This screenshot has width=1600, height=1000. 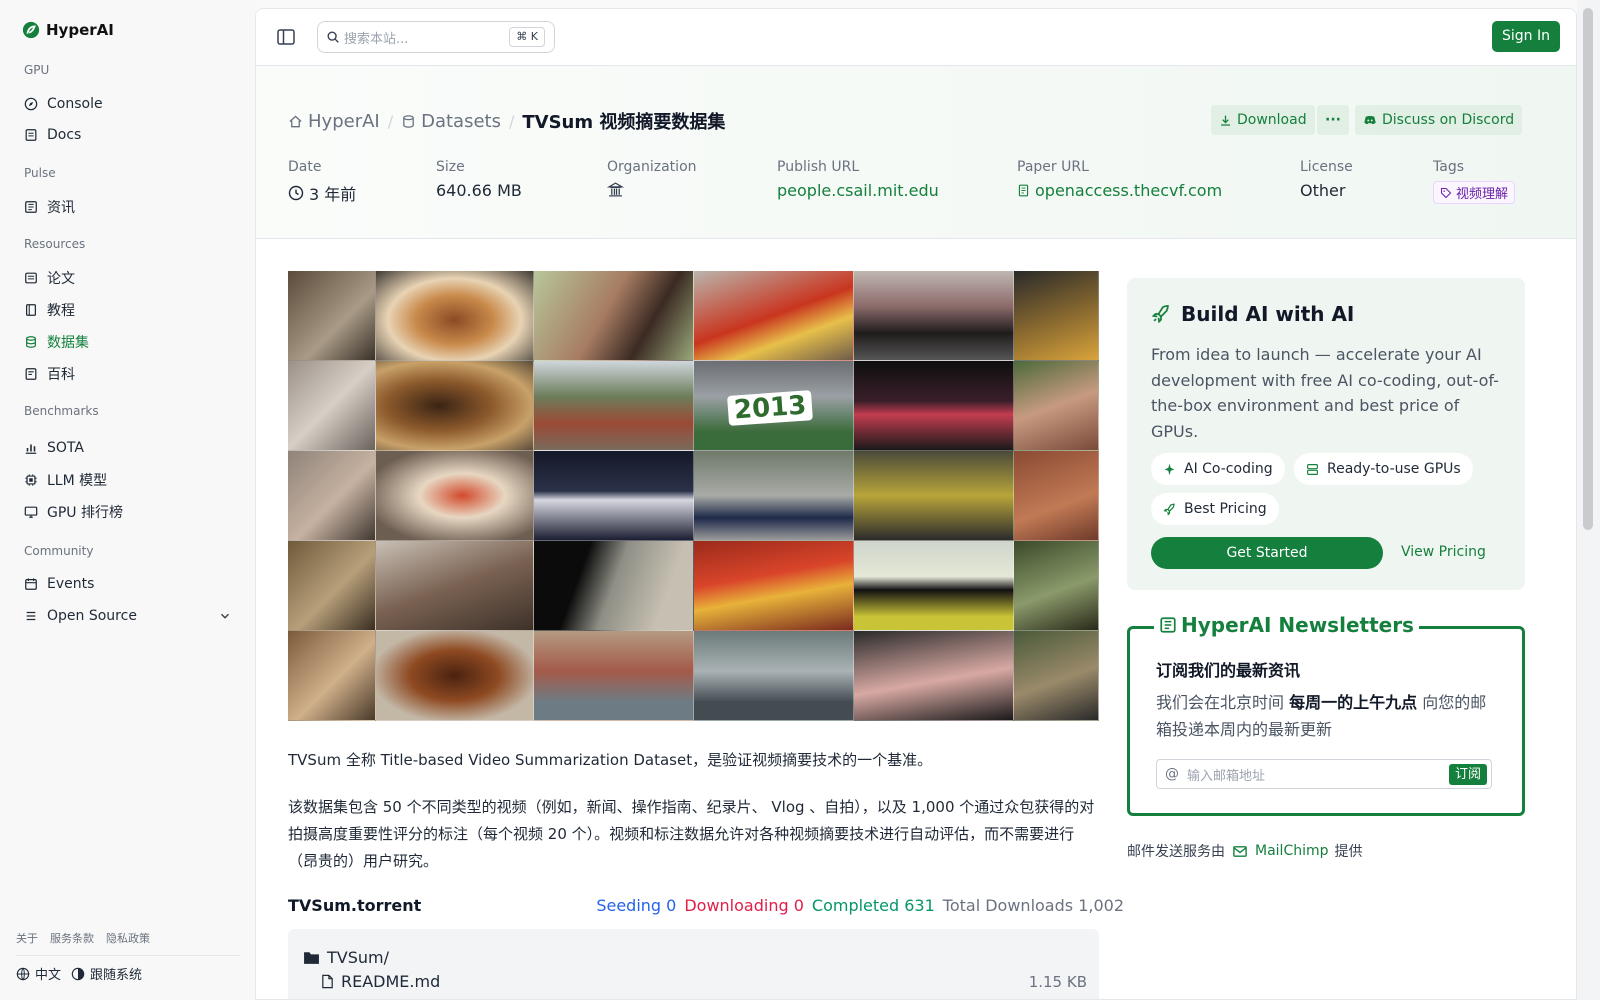 What do you see at coordinates (85, 513) in the screenshot?
I see `sidebar-item-label: GPU 排行榜` at bounding box center [85, 513].